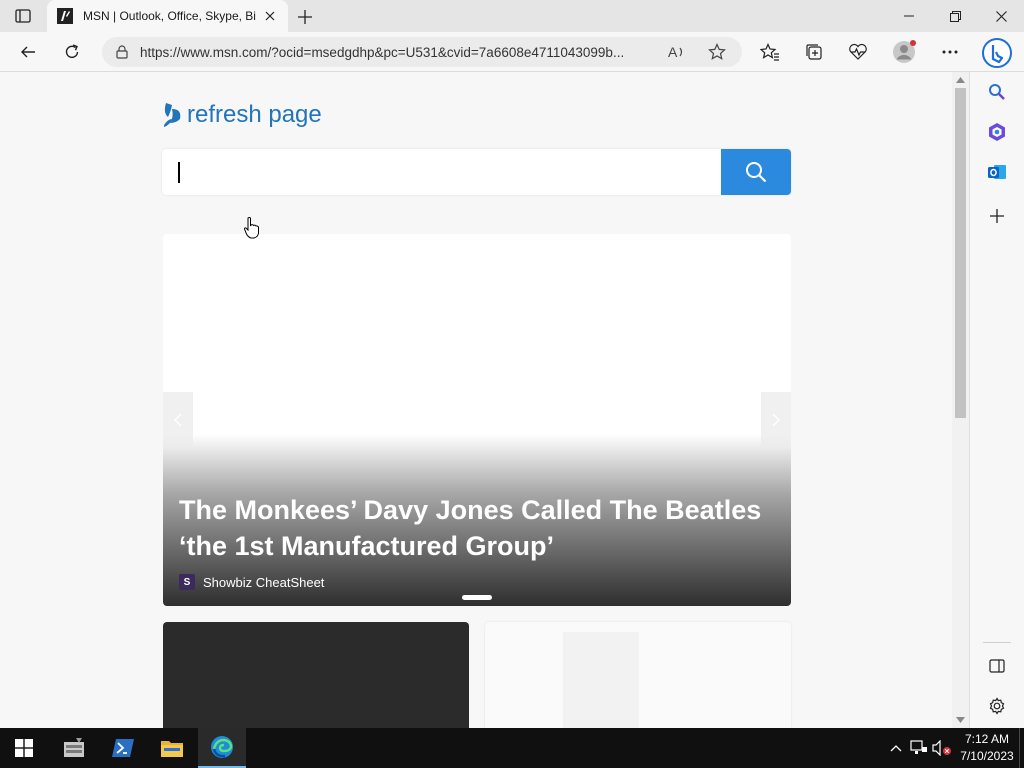 The image size is (1024, 768). Describe the element at coordinates (179, 172) in the screenshot. I see `text-caret` at that location.